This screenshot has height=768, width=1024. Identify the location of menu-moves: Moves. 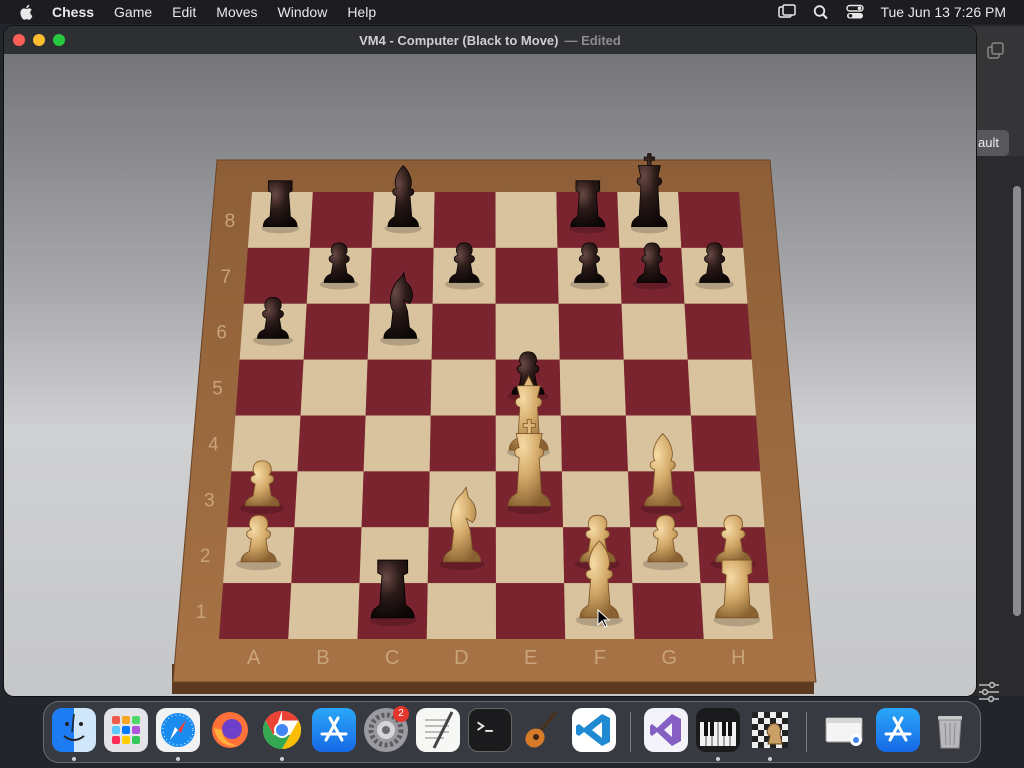
(236, 12).